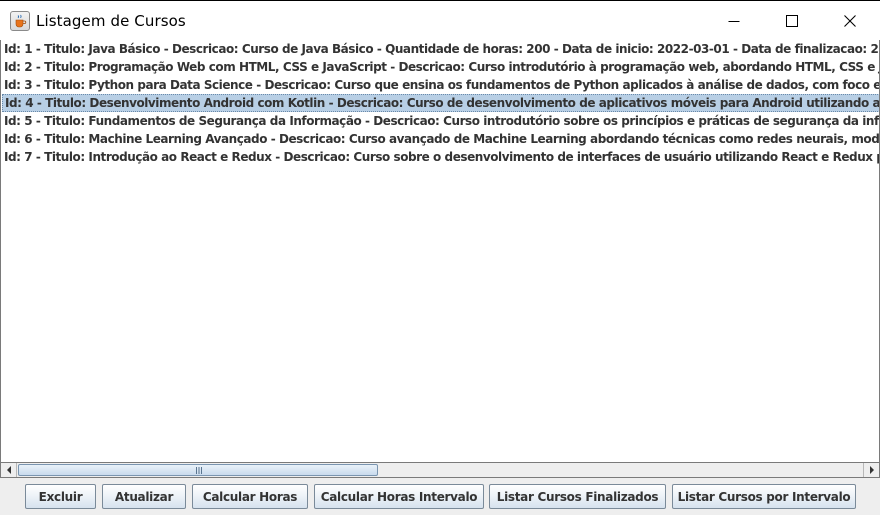  What do you see at coordinates (577, 496) in the screenshot?
I see `listar-cursos-finalizados-button: Listar Cursos Finalizados` at bounding box center [577, 496].